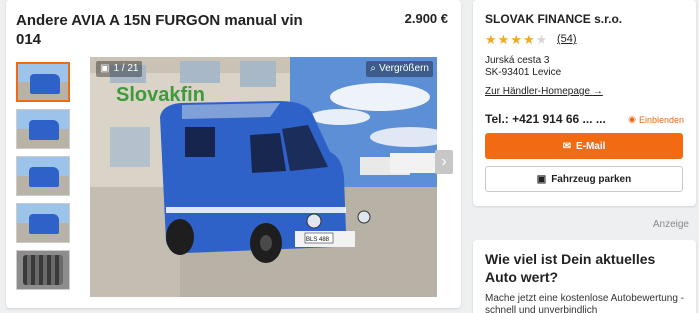 This screenshot has width=699, height=313. I want to click on zoom-icon: ⌕, so click(373, 68).